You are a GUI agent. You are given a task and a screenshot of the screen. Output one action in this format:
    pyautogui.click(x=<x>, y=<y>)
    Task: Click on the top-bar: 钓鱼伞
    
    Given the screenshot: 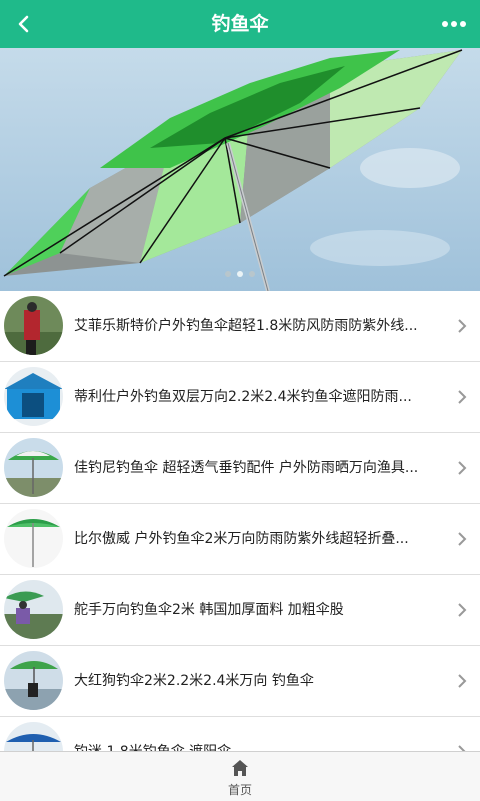 What is the action you would take?
    pyautogui.click(x=240, y=24)
    